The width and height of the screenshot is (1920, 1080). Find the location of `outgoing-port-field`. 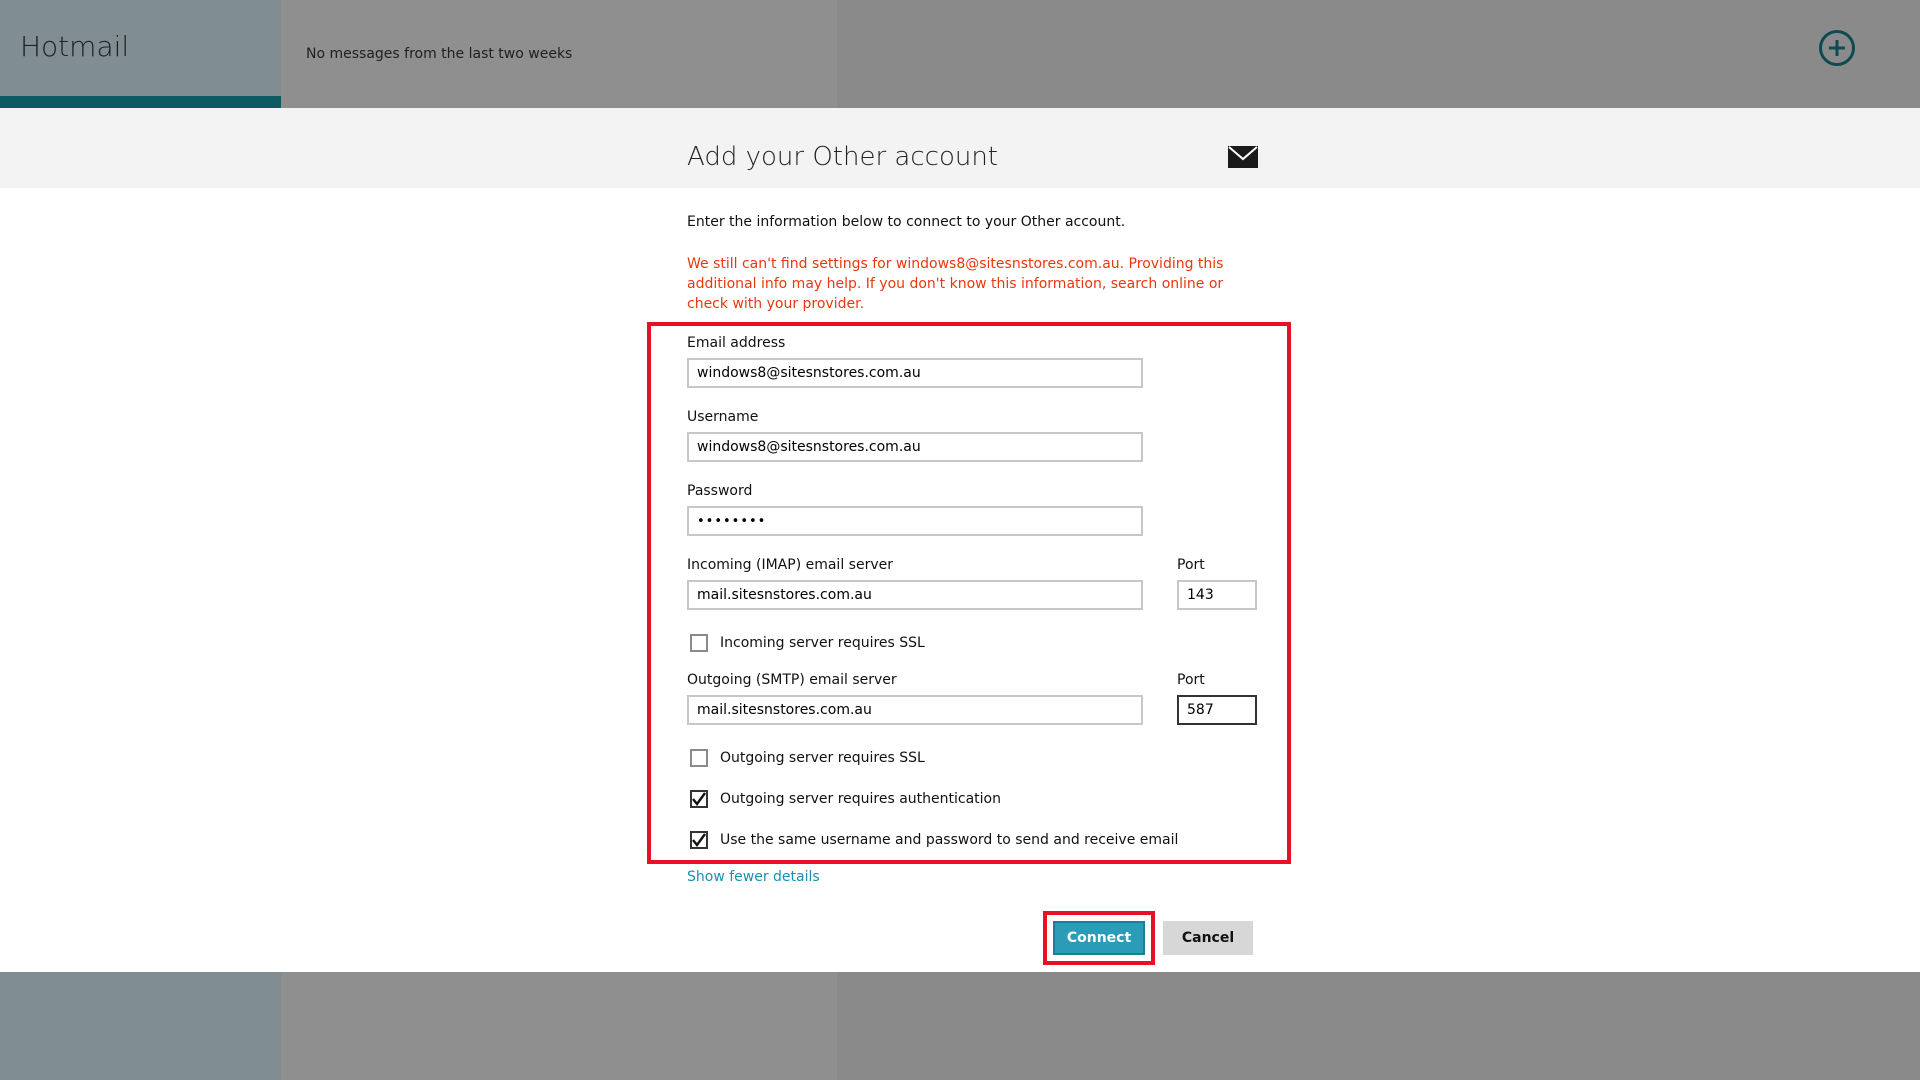

outgoing-port-field is located at coordinates (1217, 710).